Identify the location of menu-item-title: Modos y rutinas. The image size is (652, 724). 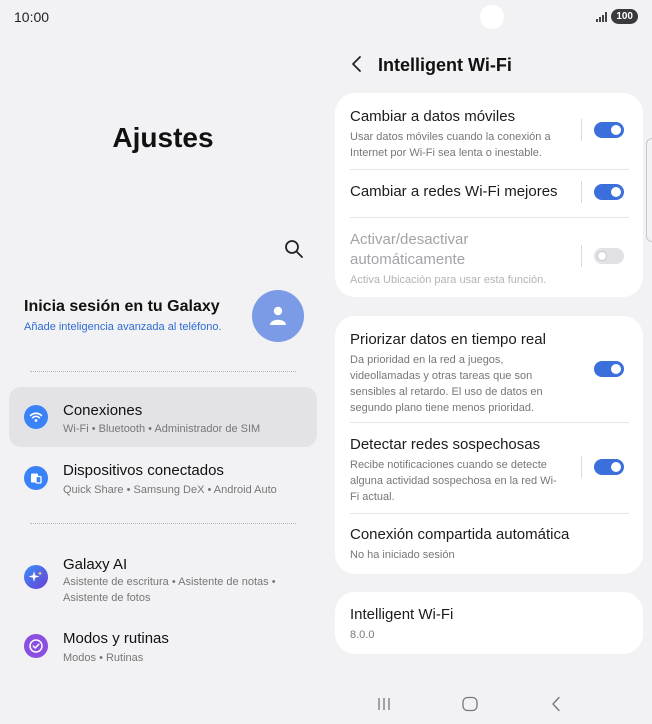
(116, 638).